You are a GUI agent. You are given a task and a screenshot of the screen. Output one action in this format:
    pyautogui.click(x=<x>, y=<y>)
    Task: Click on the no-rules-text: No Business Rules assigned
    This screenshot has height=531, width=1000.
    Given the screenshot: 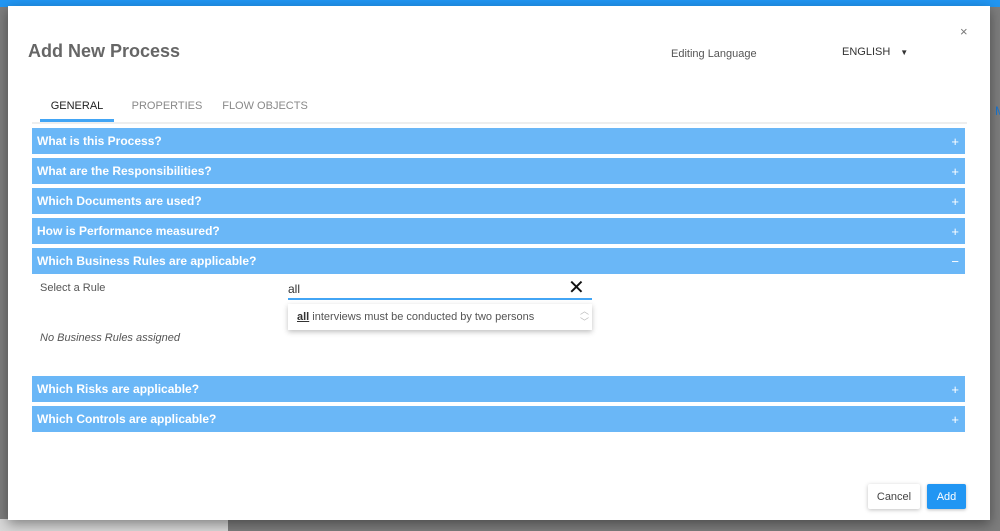 What is the action you would take?
    pyautogui.click(x=110, y=338)
    